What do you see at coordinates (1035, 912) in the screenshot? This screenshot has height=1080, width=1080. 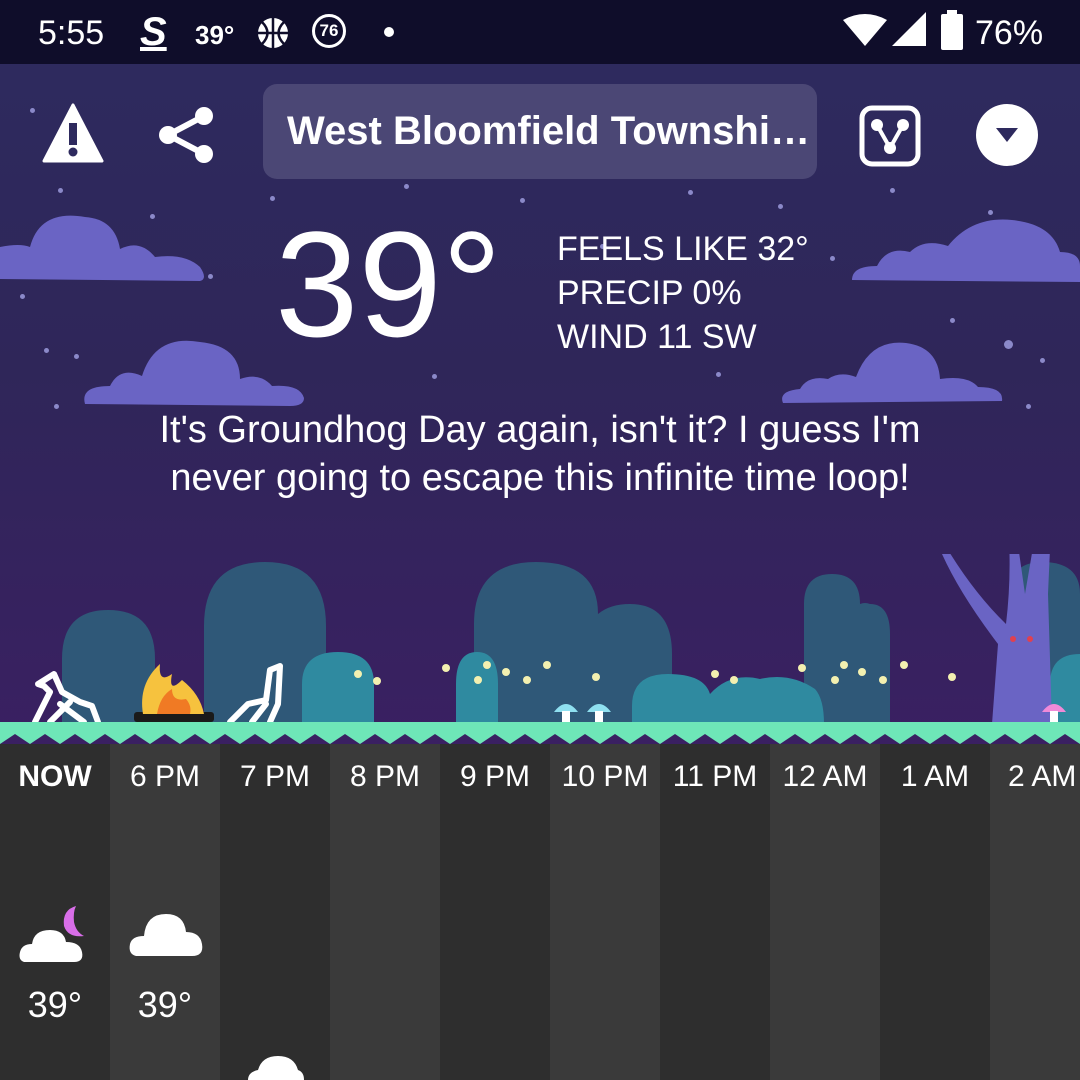 I see `hour-column: 2 AM` at bounding box center [1035, 912].